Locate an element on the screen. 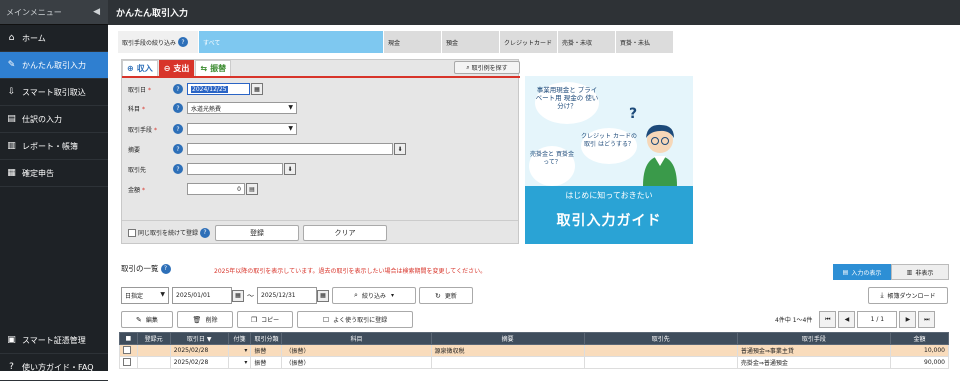  next-page-icon: ▶ is located at coordinates (908, 319).